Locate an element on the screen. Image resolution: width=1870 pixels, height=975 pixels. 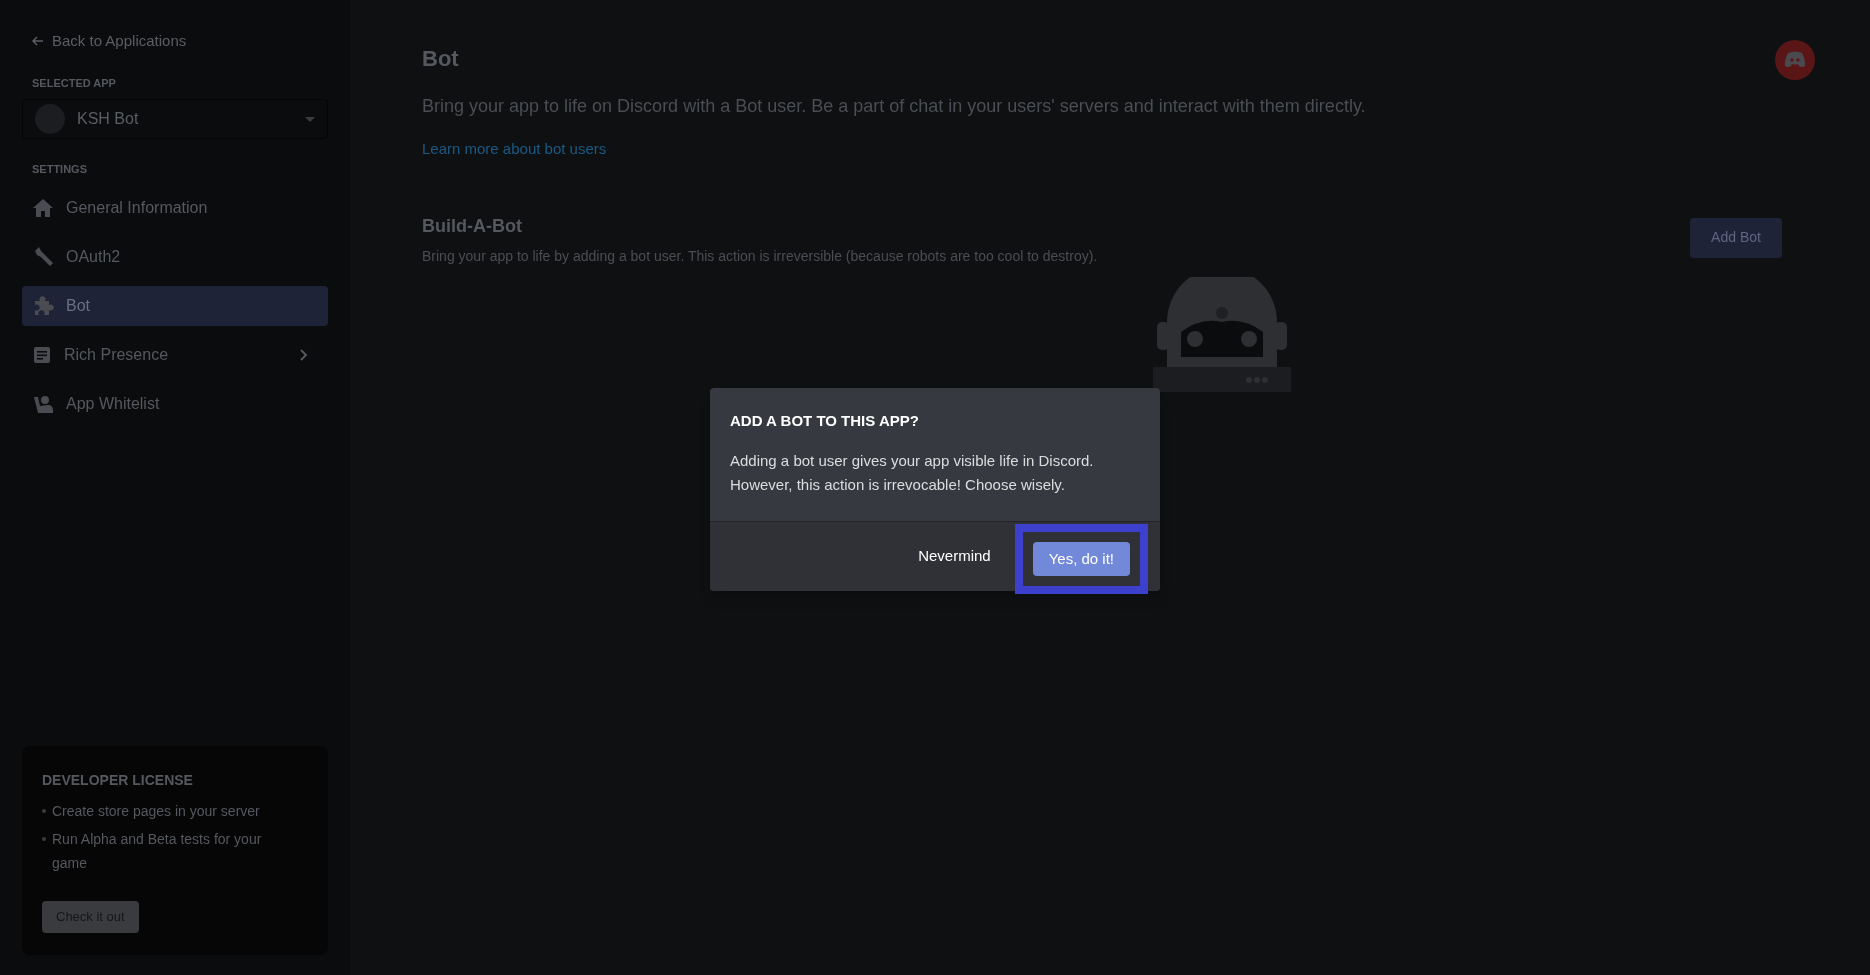
confirm-button: Yes, do it! is located at coordinates (1081, 559).